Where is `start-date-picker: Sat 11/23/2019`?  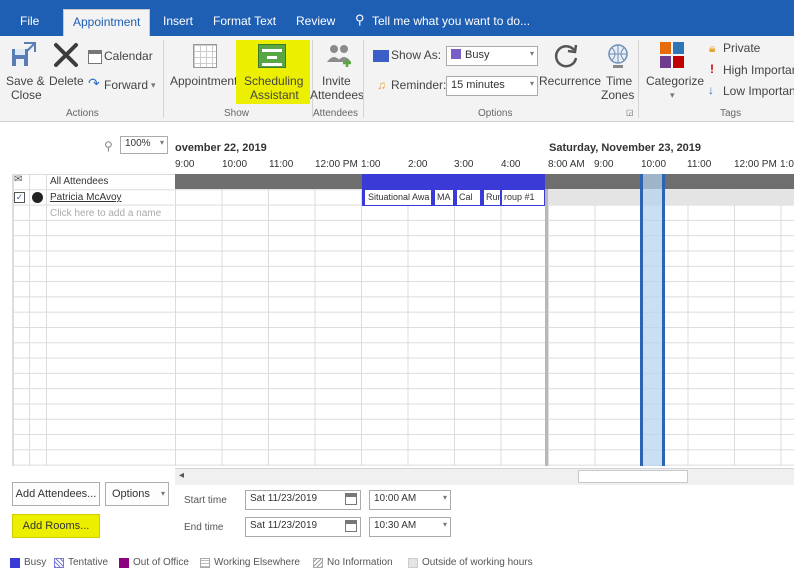
start-date-picker: Sat 11/23/2019 is located at coordinates (303, 500).